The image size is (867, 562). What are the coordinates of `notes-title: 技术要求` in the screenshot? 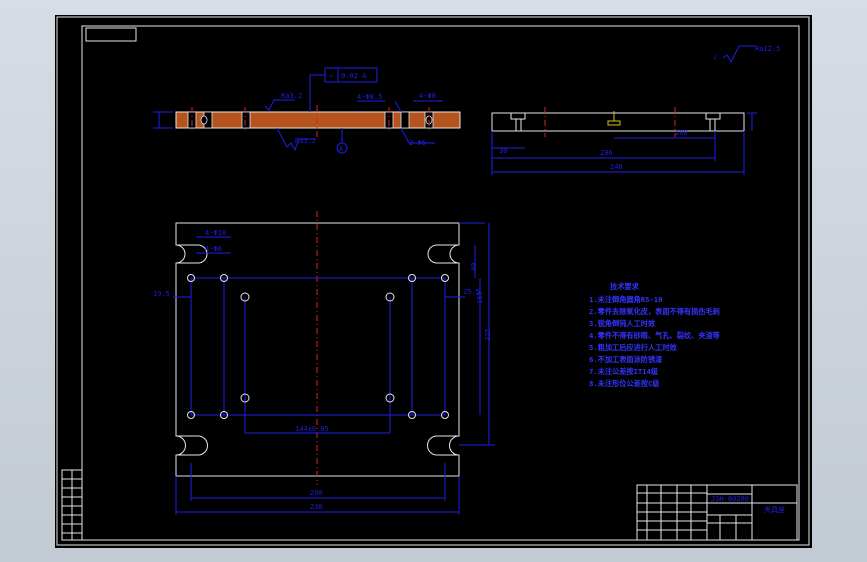 It's located at (625, 286).